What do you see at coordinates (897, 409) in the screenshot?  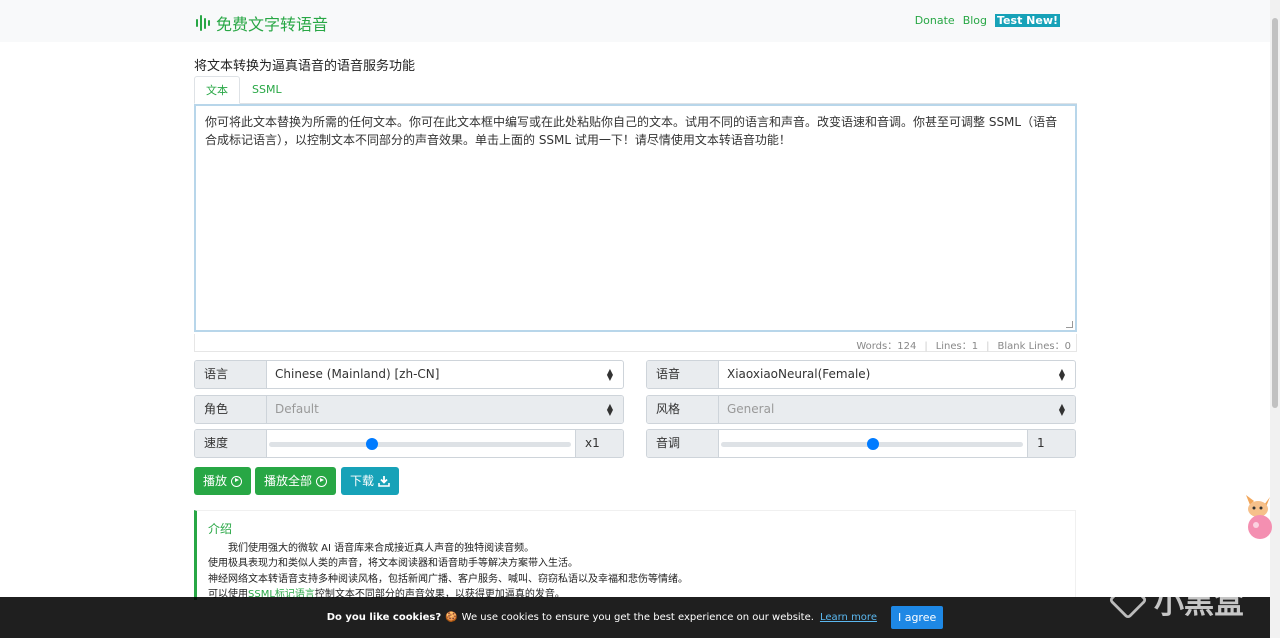 I see `style-select: General ▲ ▼` at bounding box center [897, 409].